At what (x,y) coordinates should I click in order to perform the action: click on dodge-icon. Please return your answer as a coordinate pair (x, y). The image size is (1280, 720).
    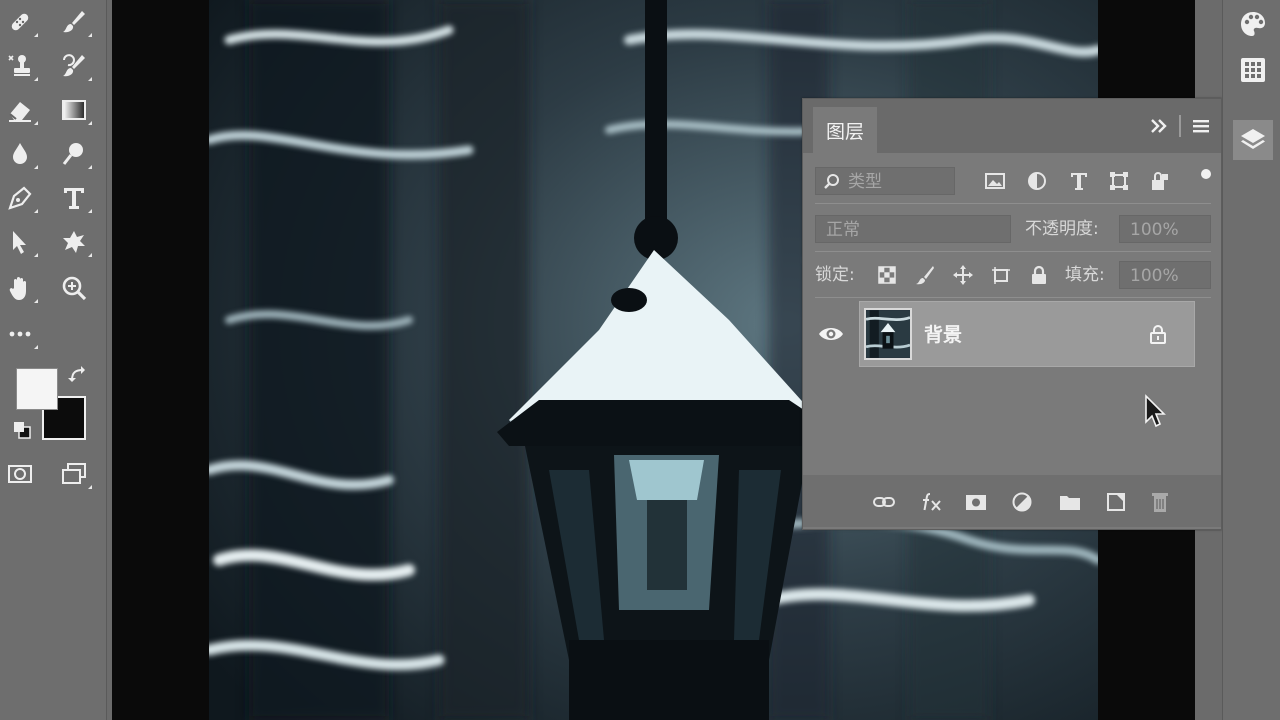
    Looking at the image, I should click on (72, 154).